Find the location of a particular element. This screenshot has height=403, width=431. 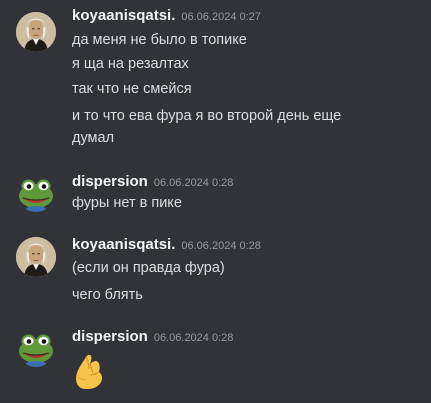

message-header: koyaanisqatsi. 06.06.2024 0:28 is located at coordinates (166, 245).